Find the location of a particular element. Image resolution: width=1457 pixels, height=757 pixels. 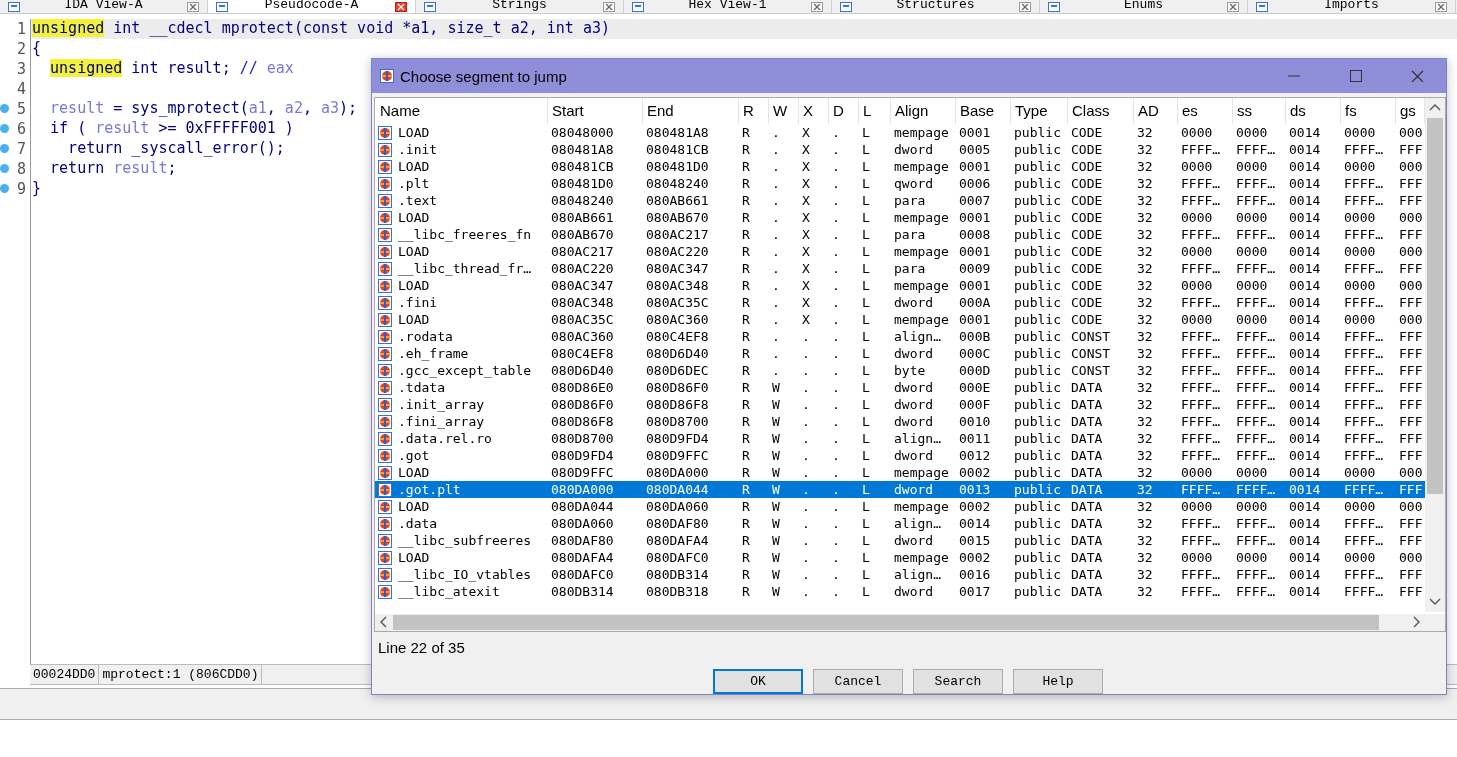

table-cell: .data is located at coordinates (418, 523).